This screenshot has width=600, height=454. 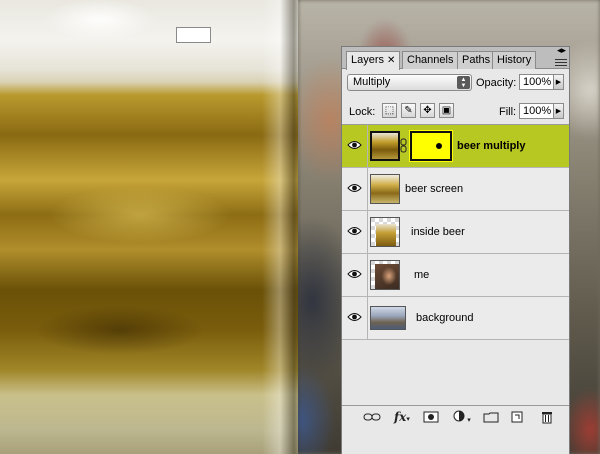 I want to click on layer-row-beer-multiply: beer multiply, so click(x=455, y=146).